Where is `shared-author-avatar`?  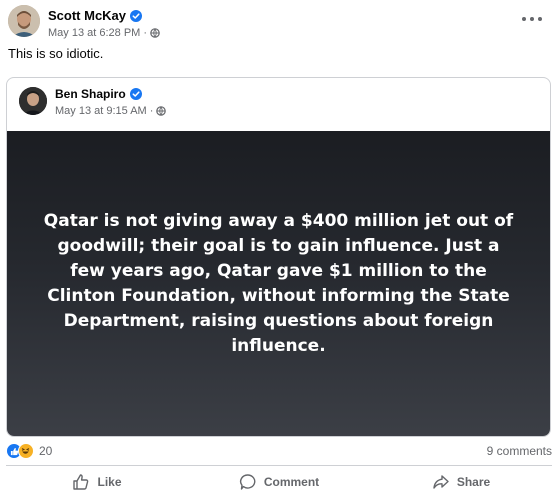 shared-author-avatar is located at coordinates (33, 101).